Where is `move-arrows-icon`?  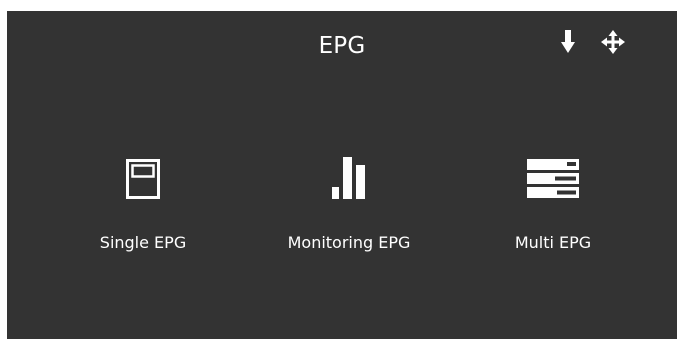 move-arrows-icon is located at coordinates (613, 42).